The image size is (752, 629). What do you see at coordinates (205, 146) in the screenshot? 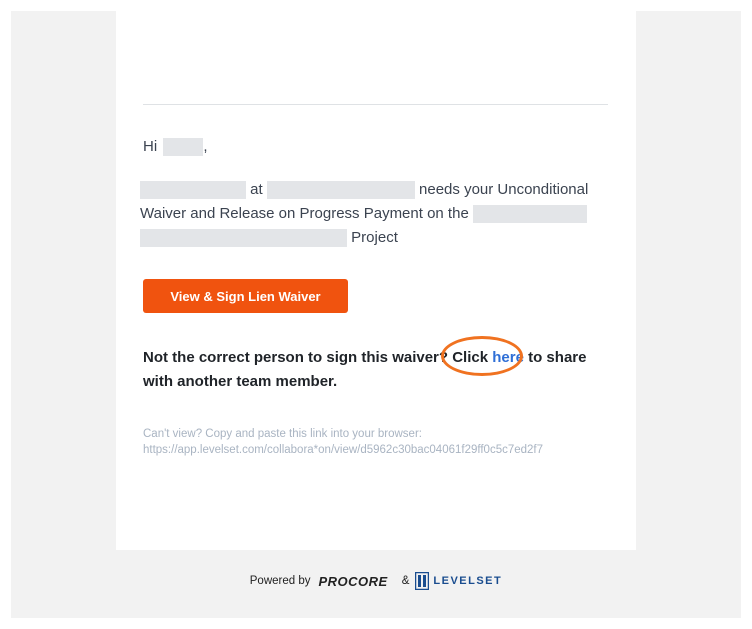
I see `greeting-punctuation: ,` at bounding box center [205, 146].